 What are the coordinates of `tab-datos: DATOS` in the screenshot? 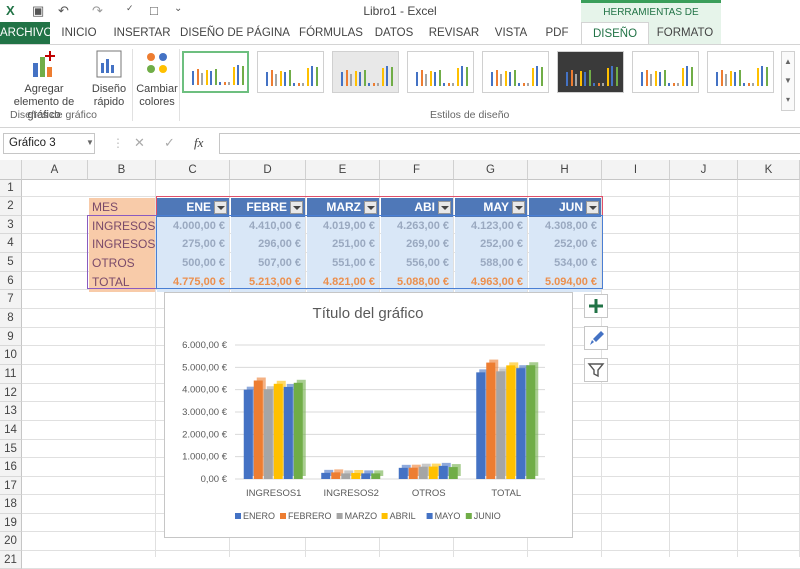 It's located at (394, 33).